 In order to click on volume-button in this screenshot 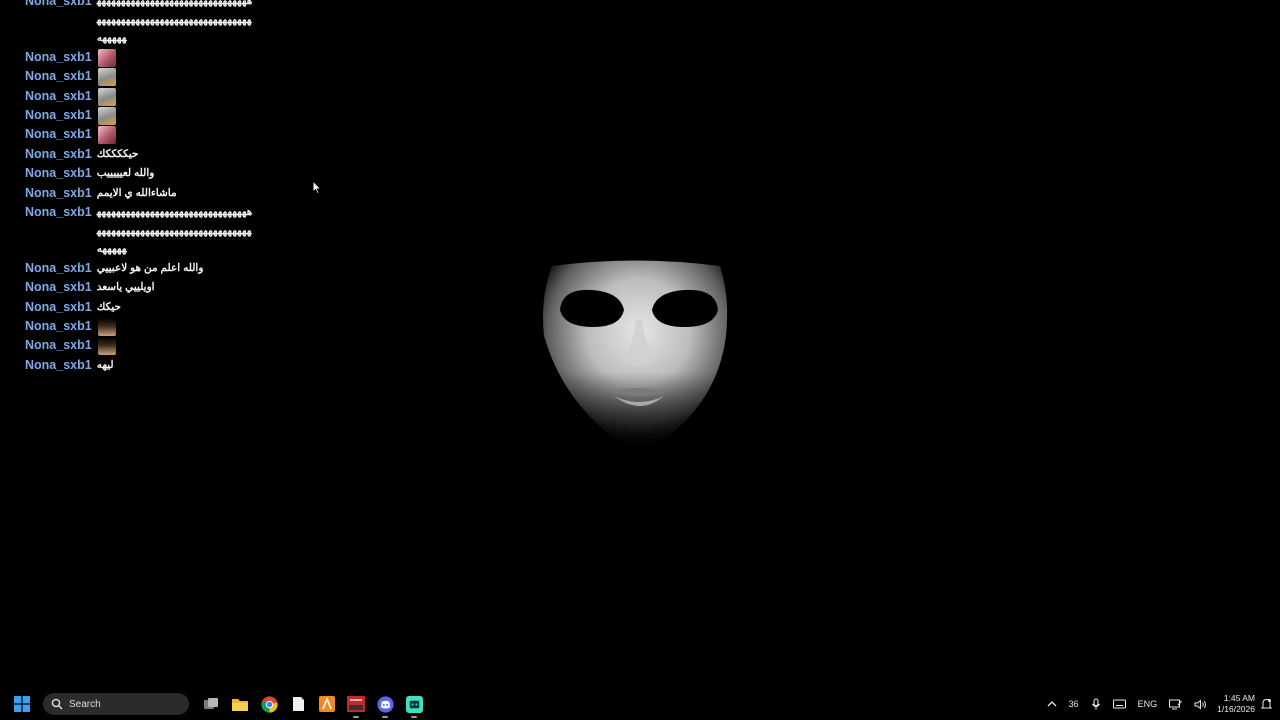, I will do `click(1200, 704)`.